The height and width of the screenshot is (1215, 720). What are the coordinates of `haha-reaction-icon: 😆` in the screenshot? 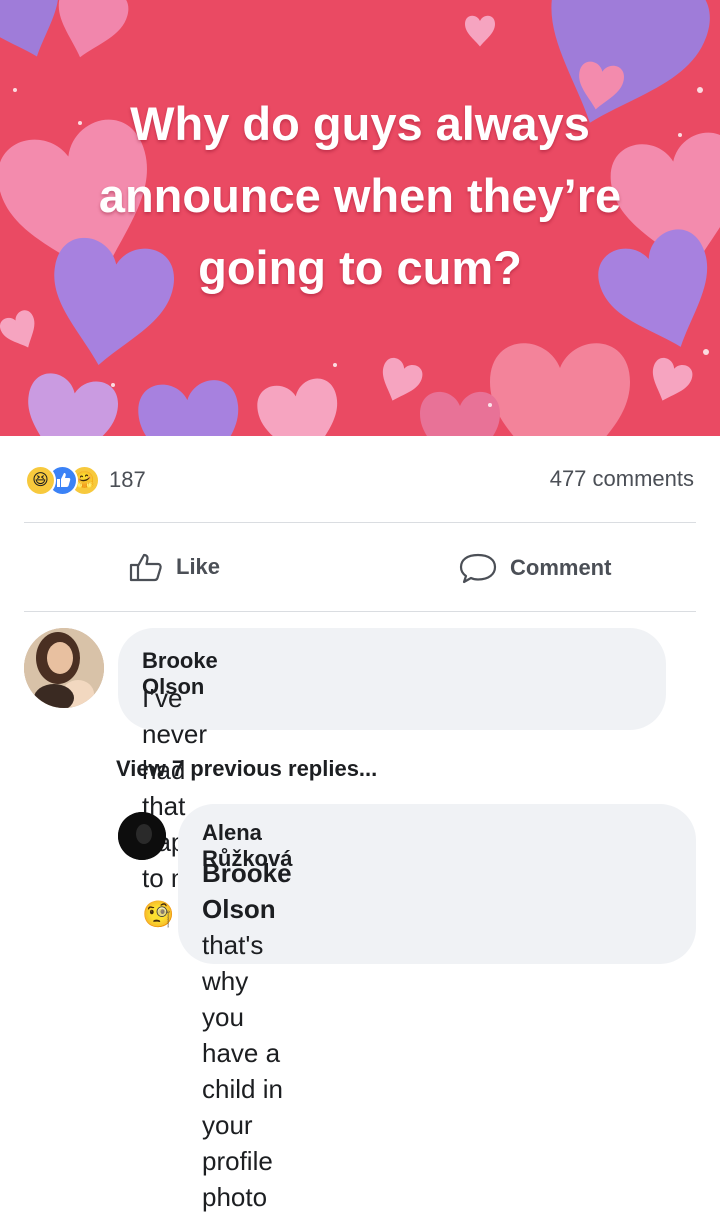 It's located at (40, 480).